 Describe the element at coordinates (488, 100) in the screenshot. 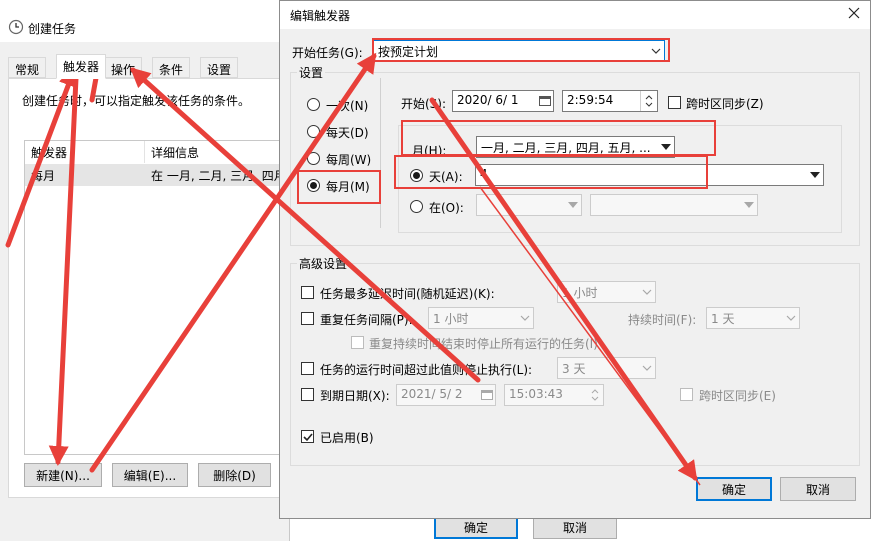

I see `start-date-value: 2020/ 6/ 1` at that location.